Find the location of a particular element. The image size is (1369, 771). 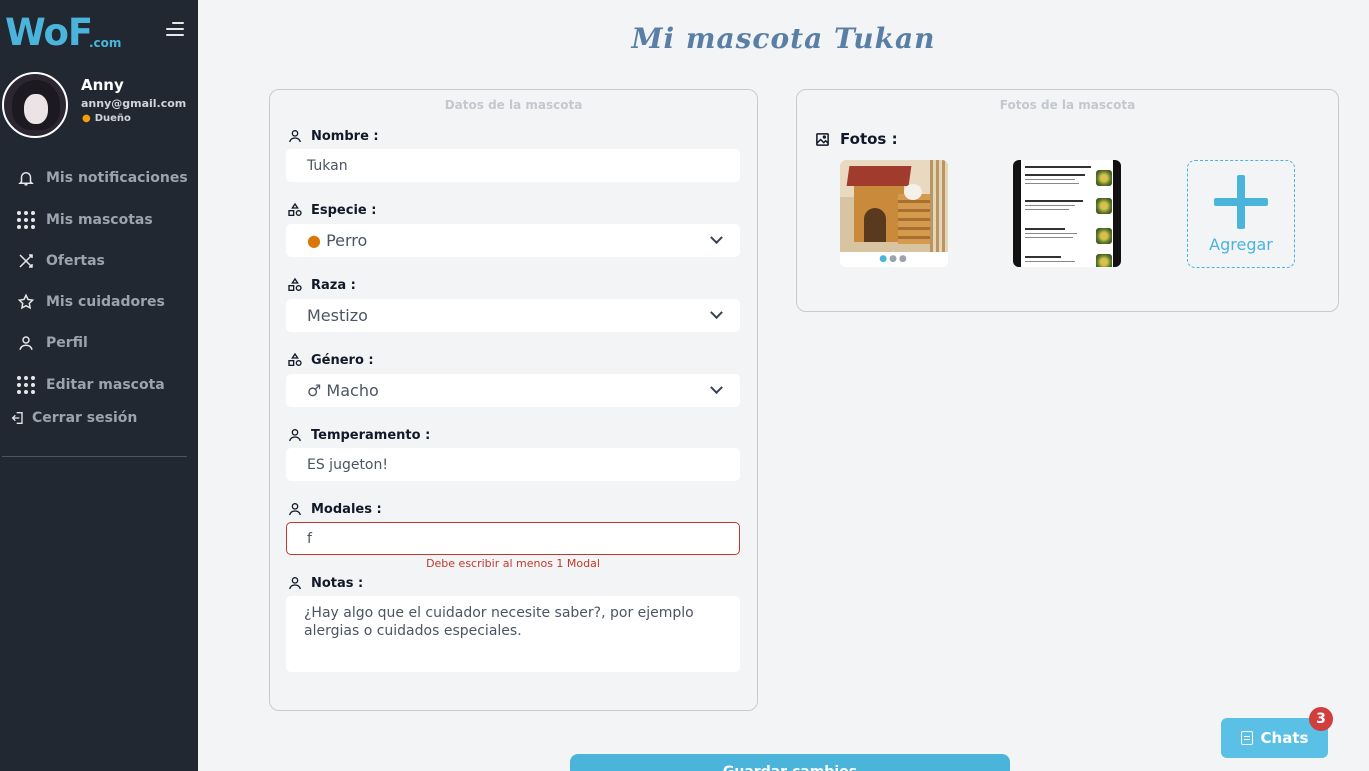

logout-label: Cerrar sesión is located at coordinates (85, 418).